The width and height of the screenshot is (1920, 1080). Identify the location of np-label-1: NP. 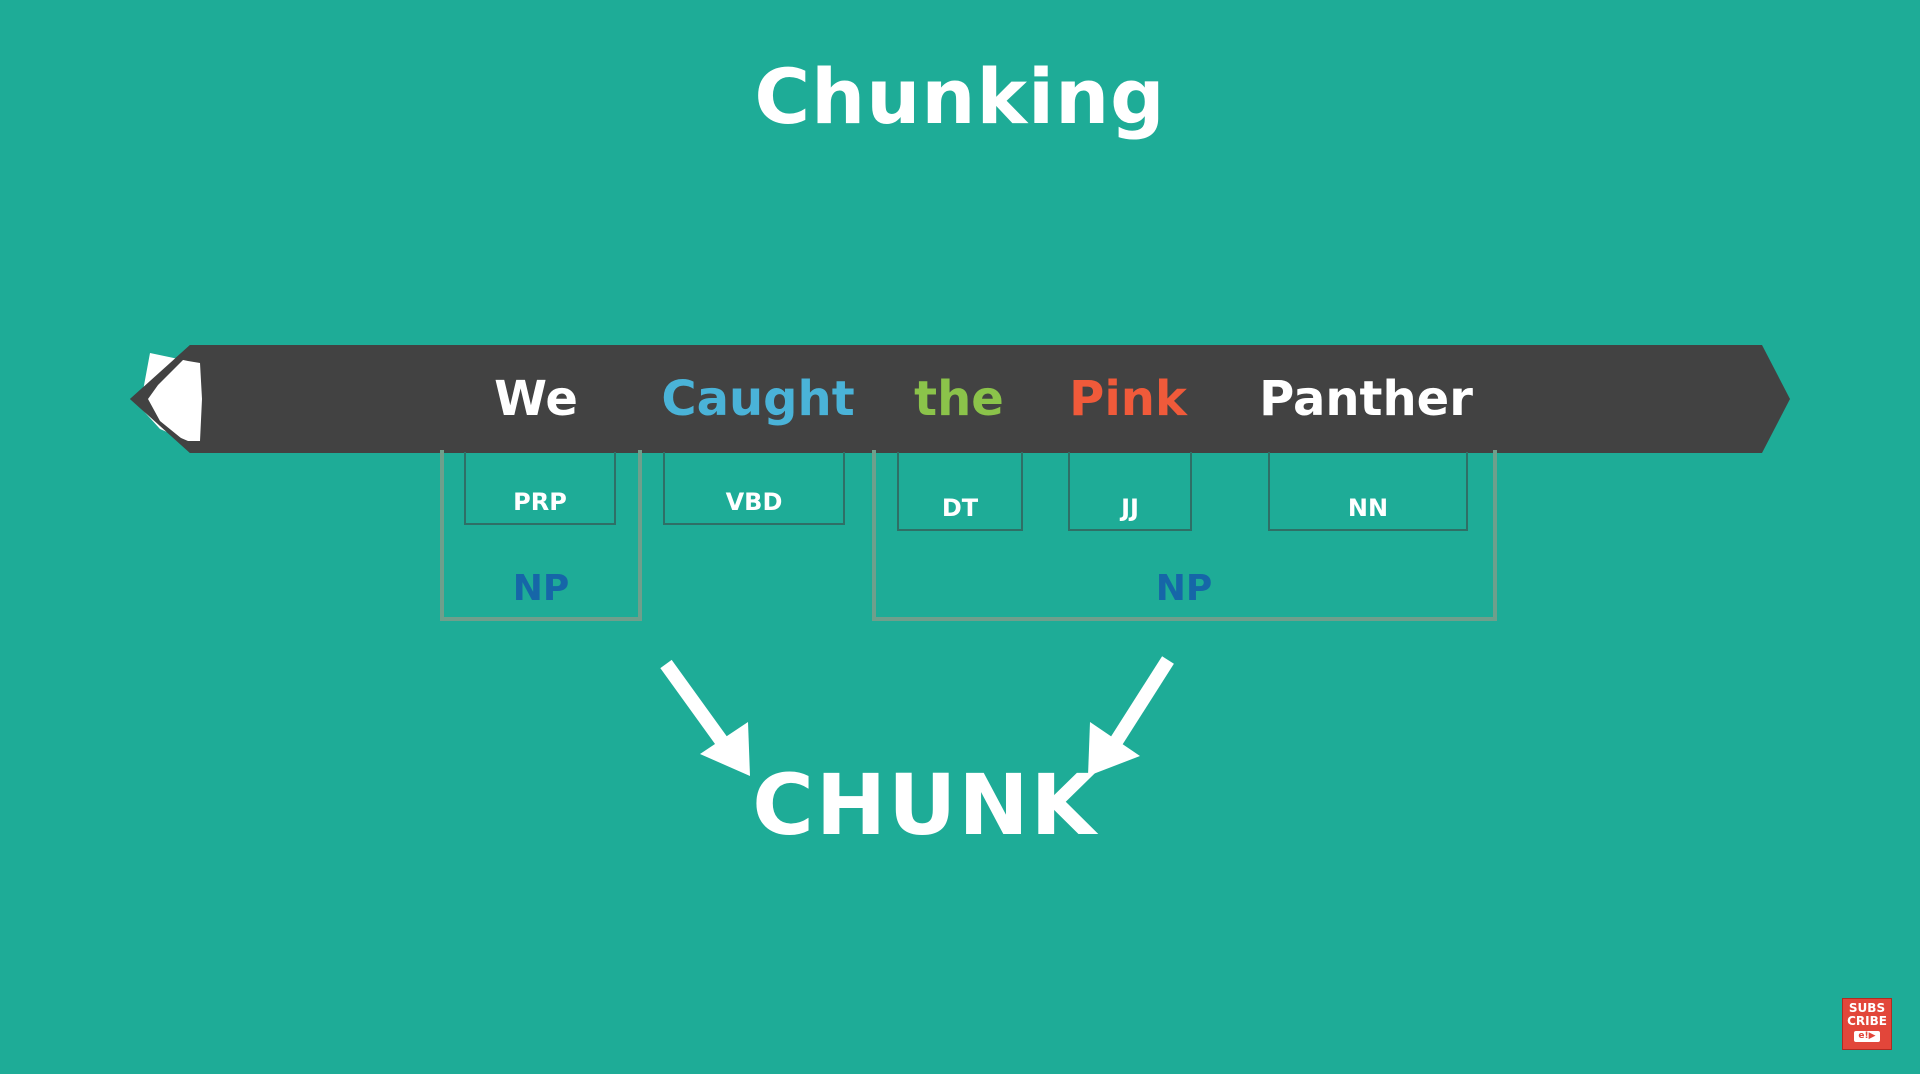
(541, 588).